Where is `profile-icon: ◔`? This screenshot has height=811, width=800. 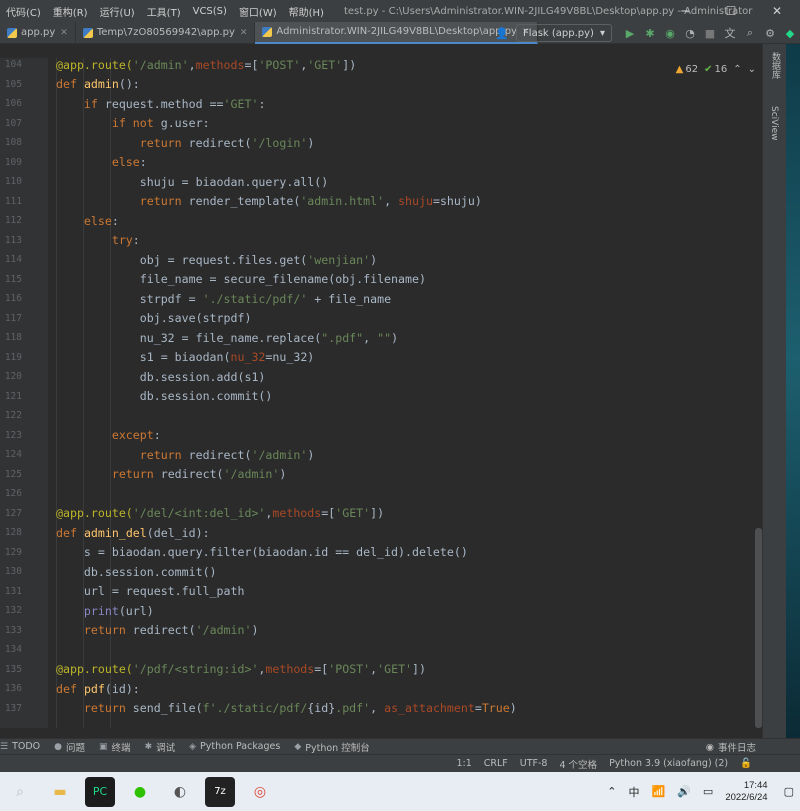
profile-icon: ◔ is located at coordinates (690, 33).